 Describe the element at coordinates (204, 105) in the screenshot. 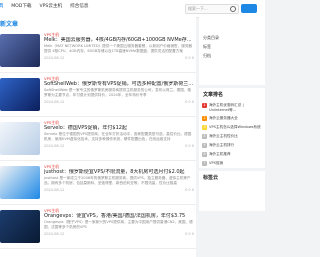

I see `rank-number: 1` at that location.